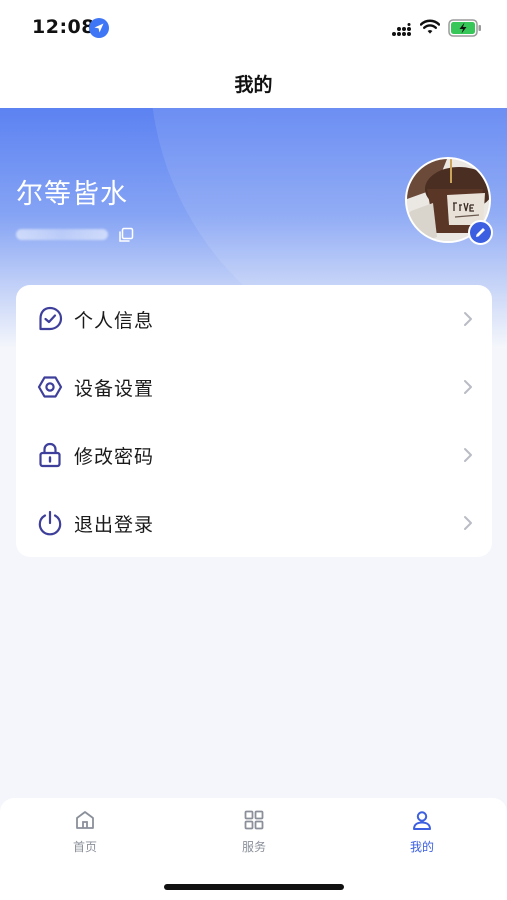 Image resolution: width=507 pixels, height=900 pixels. I want to click on tab-services: 服务, so click(254, 833).